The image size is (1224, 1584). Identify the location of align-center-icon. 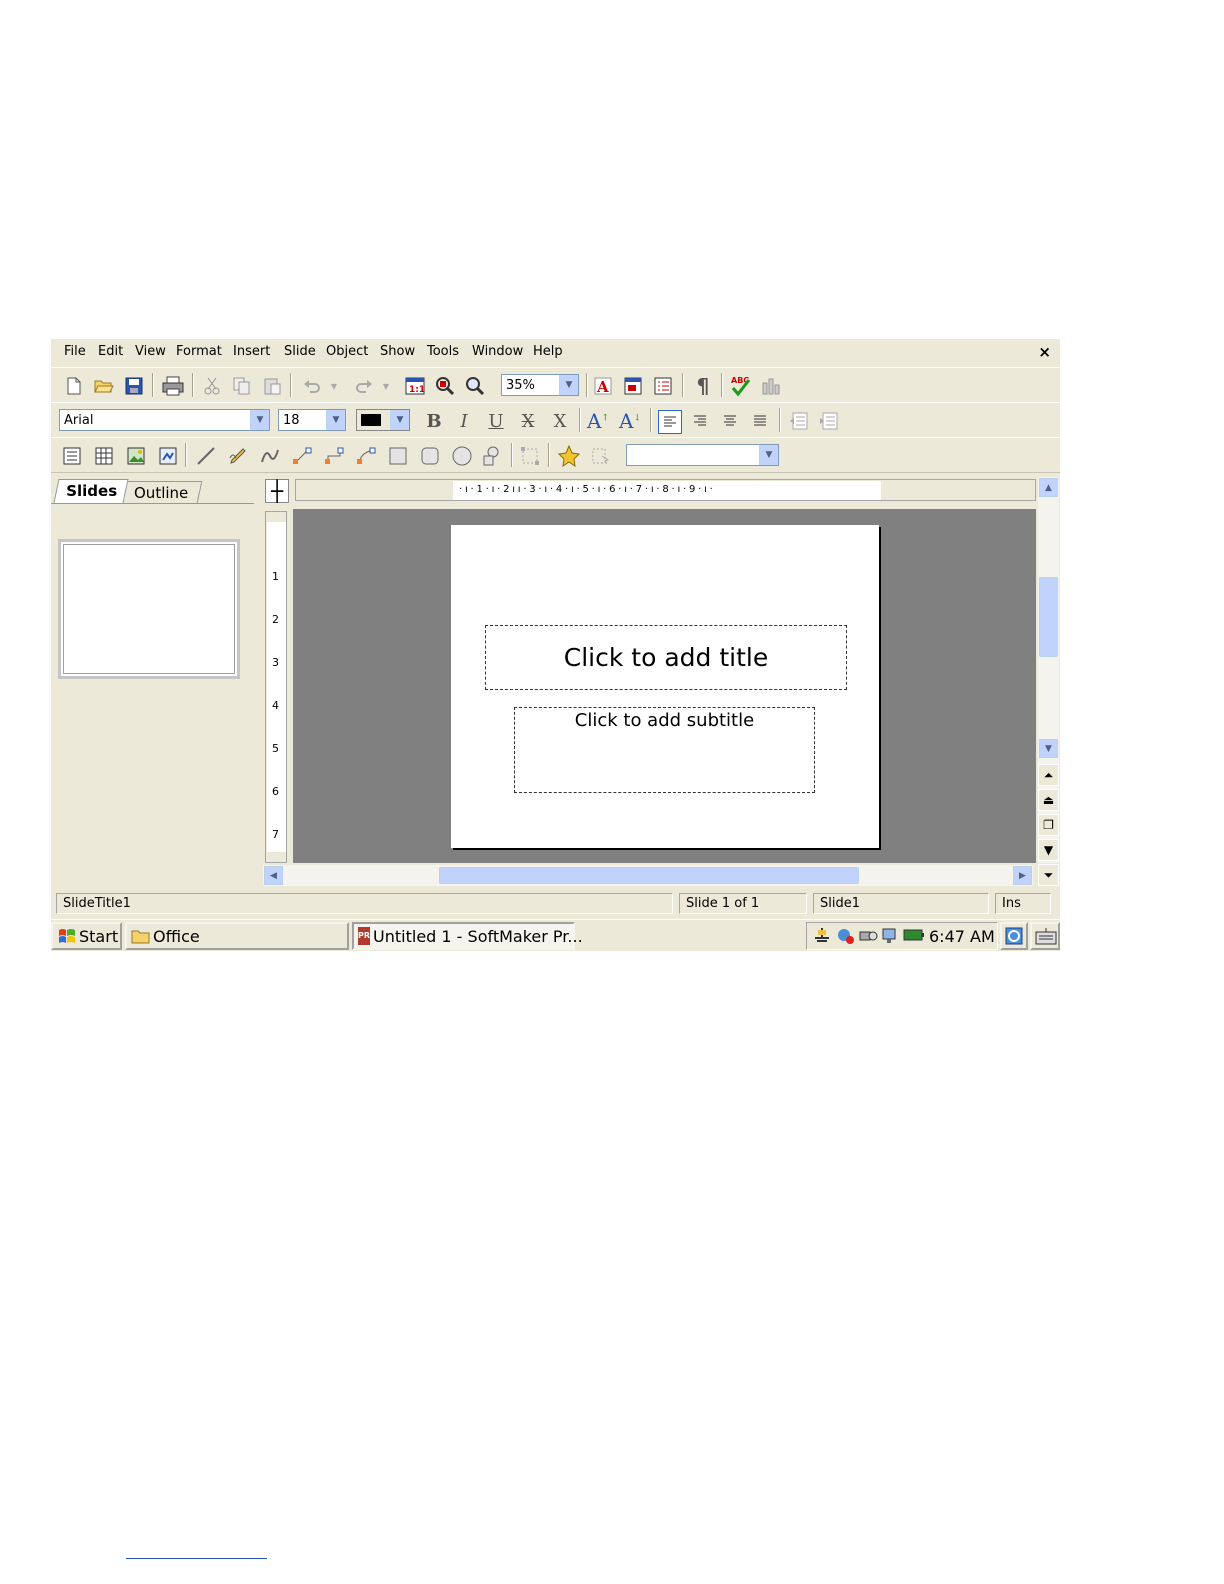
(730, 421).